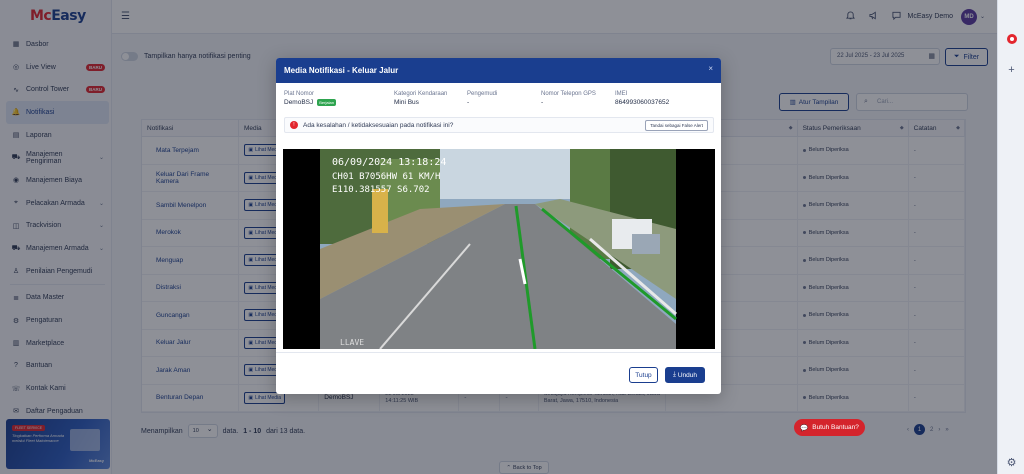  Describe the element at coordinates (685, 375) in the screenshot. I see `download-button: ⤓ Unduh` at that location.